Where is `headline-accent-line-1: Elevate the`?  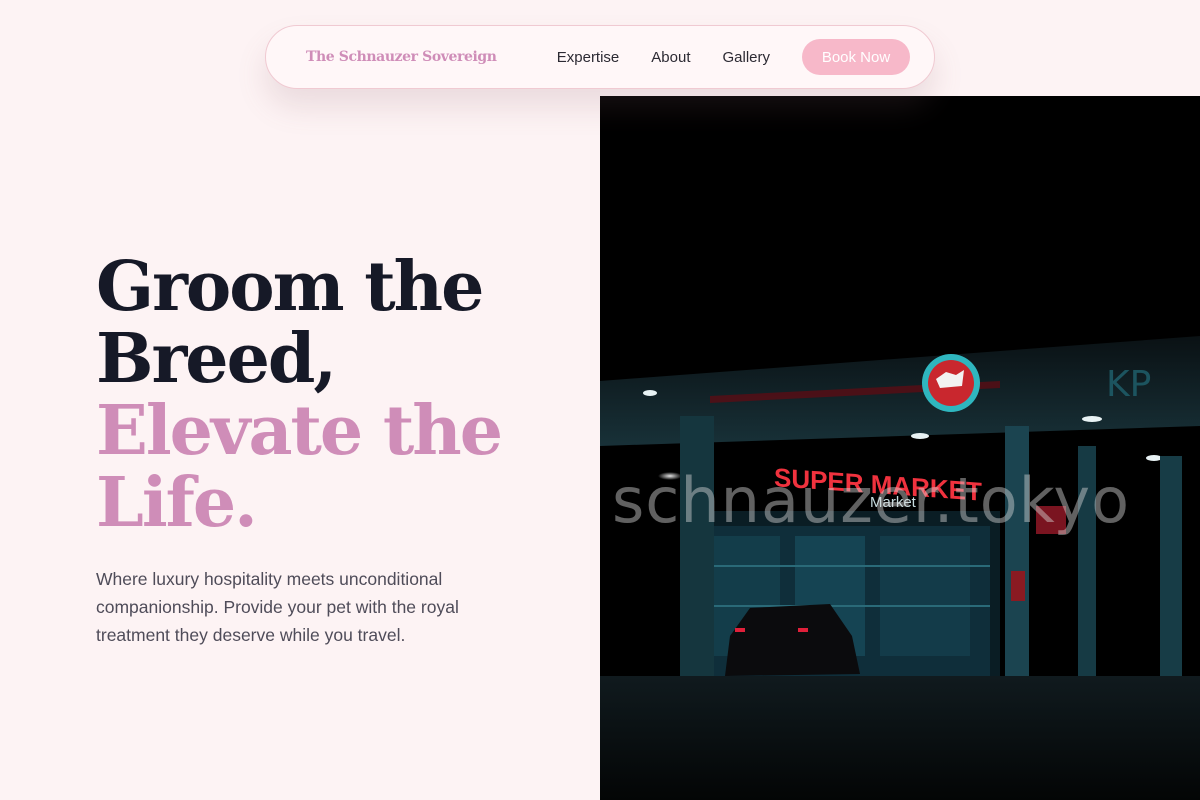 headline-accent-line-1: Elevate the is located at coordinates (299, 431).